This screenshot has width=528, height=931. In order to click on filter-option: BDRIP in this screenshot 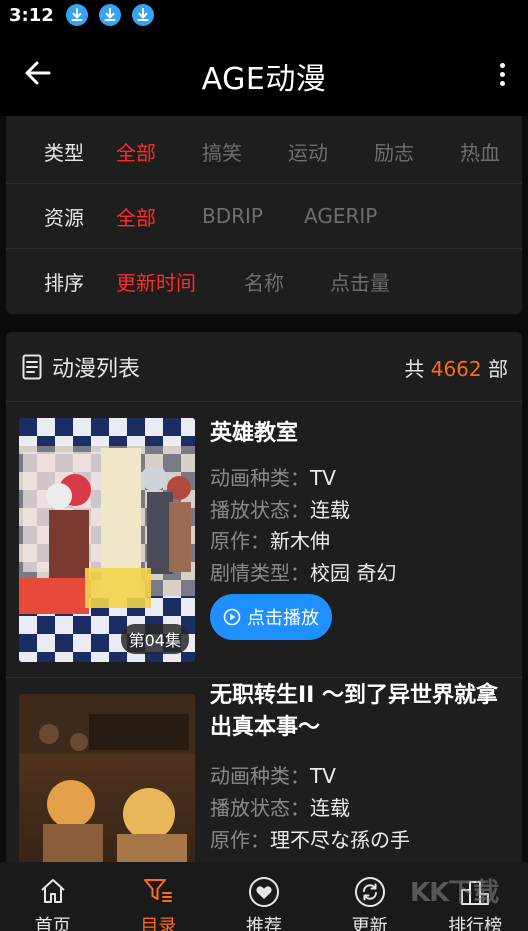, I will do `click(232, 216)`.